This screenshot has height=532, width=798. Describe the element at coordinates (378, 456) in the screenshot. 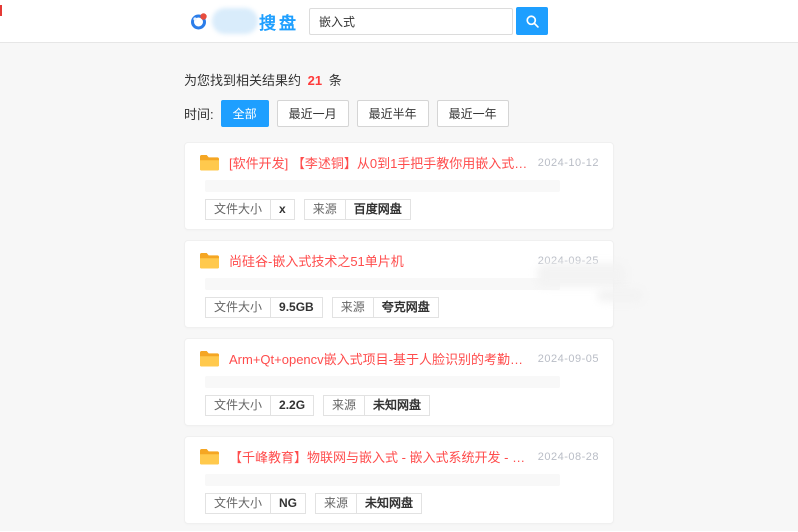

I see `result-title: 【千峰教育】物联网与嵌入式 - 嵌入式系统开发 - 带源码课件` at that location.